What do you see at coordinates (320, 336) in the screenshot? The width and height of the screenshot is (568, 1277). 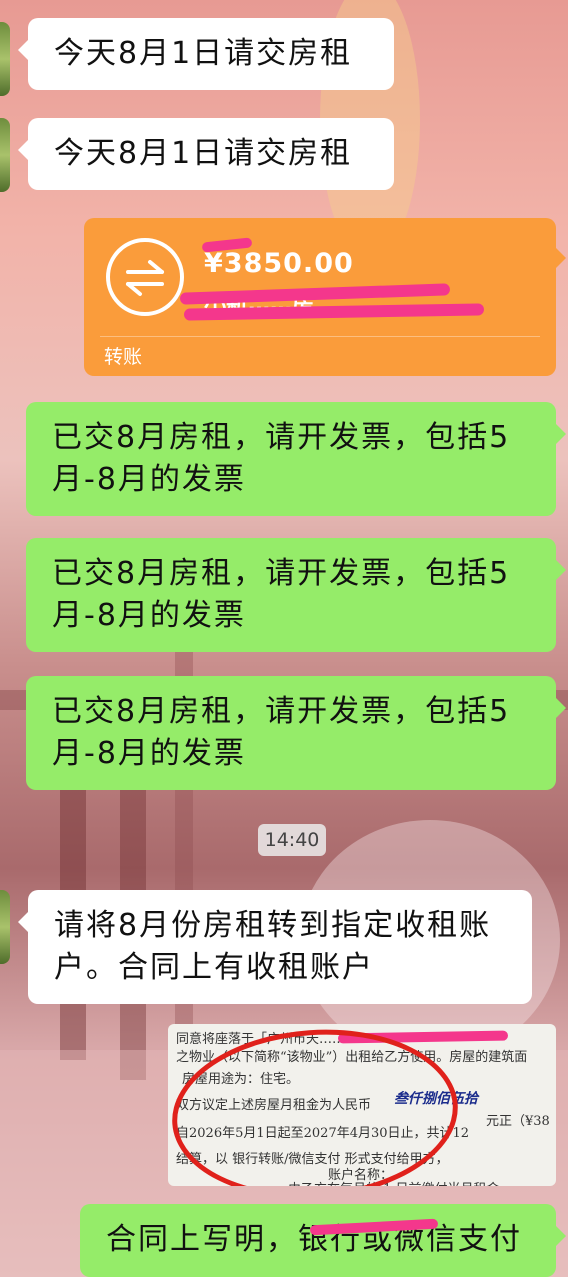 I see `transfer-divider` at bounding box center [320, 336].